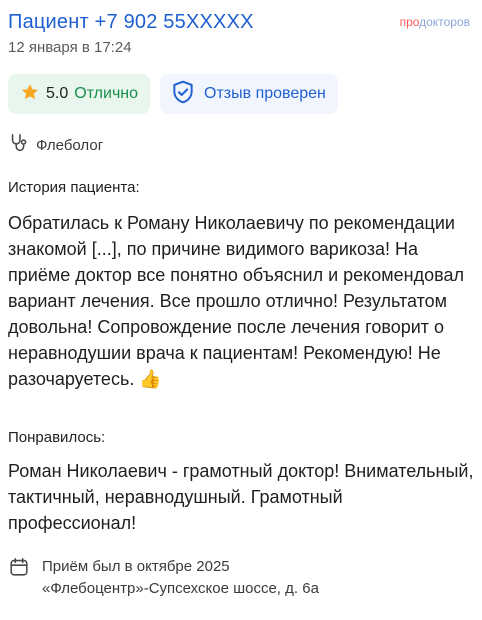 This screenshot has width=482, height=620. What do you see at coordinates (57, 93) in the screenshot?
I see `rating-score: 5.0` at bounding box center [57, 93].